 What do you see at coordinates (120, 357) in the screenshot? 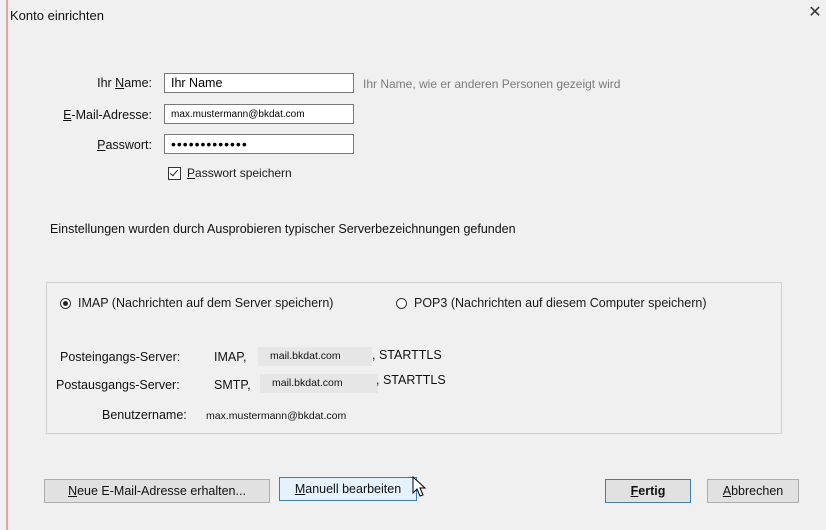
I see `incoming-server-label: Posteingangs-Server:` at bounding box center [120, 357].